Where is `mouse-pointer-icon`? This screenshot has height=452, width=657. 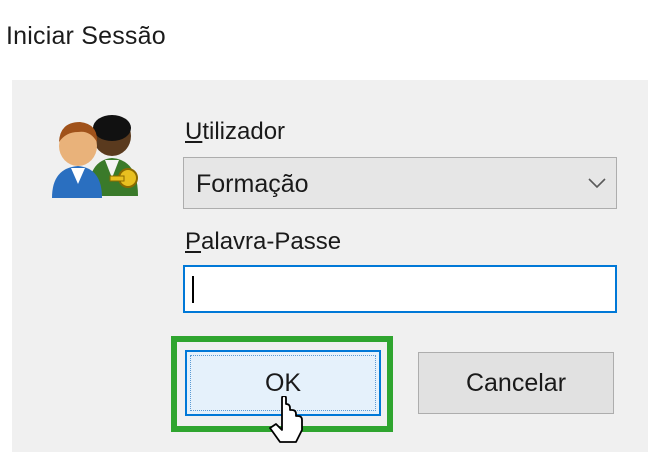
mouse-pointer-icon is located at coordinates (286, 419).